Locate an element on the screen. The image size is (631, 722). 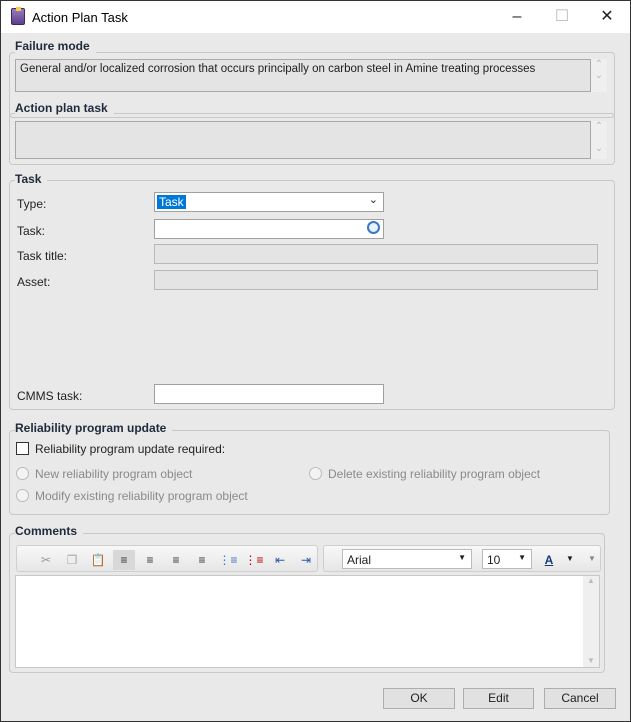
task-label: Task: is located at coordinates (31, 231).